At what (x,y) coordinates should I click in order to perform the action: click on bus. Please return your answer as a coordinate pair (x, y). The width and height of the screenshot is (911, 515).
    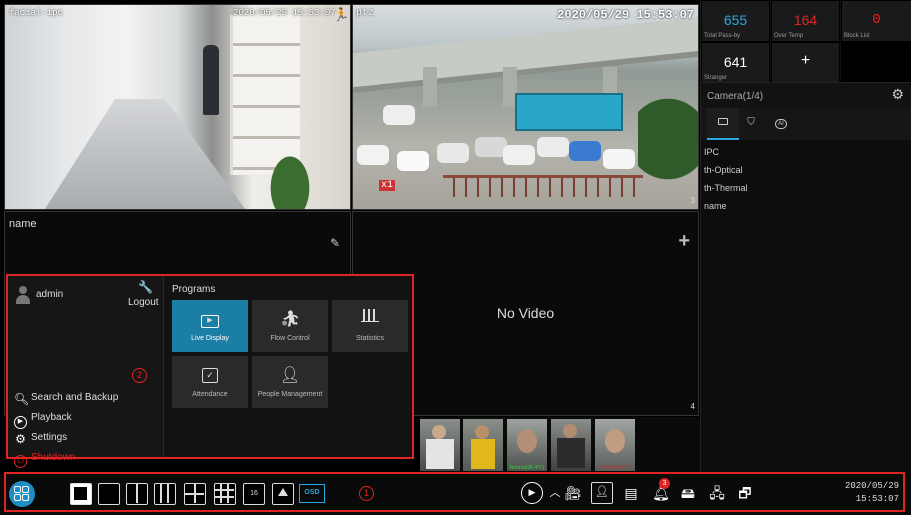
    Looking at the image, I should click on (569, 112).